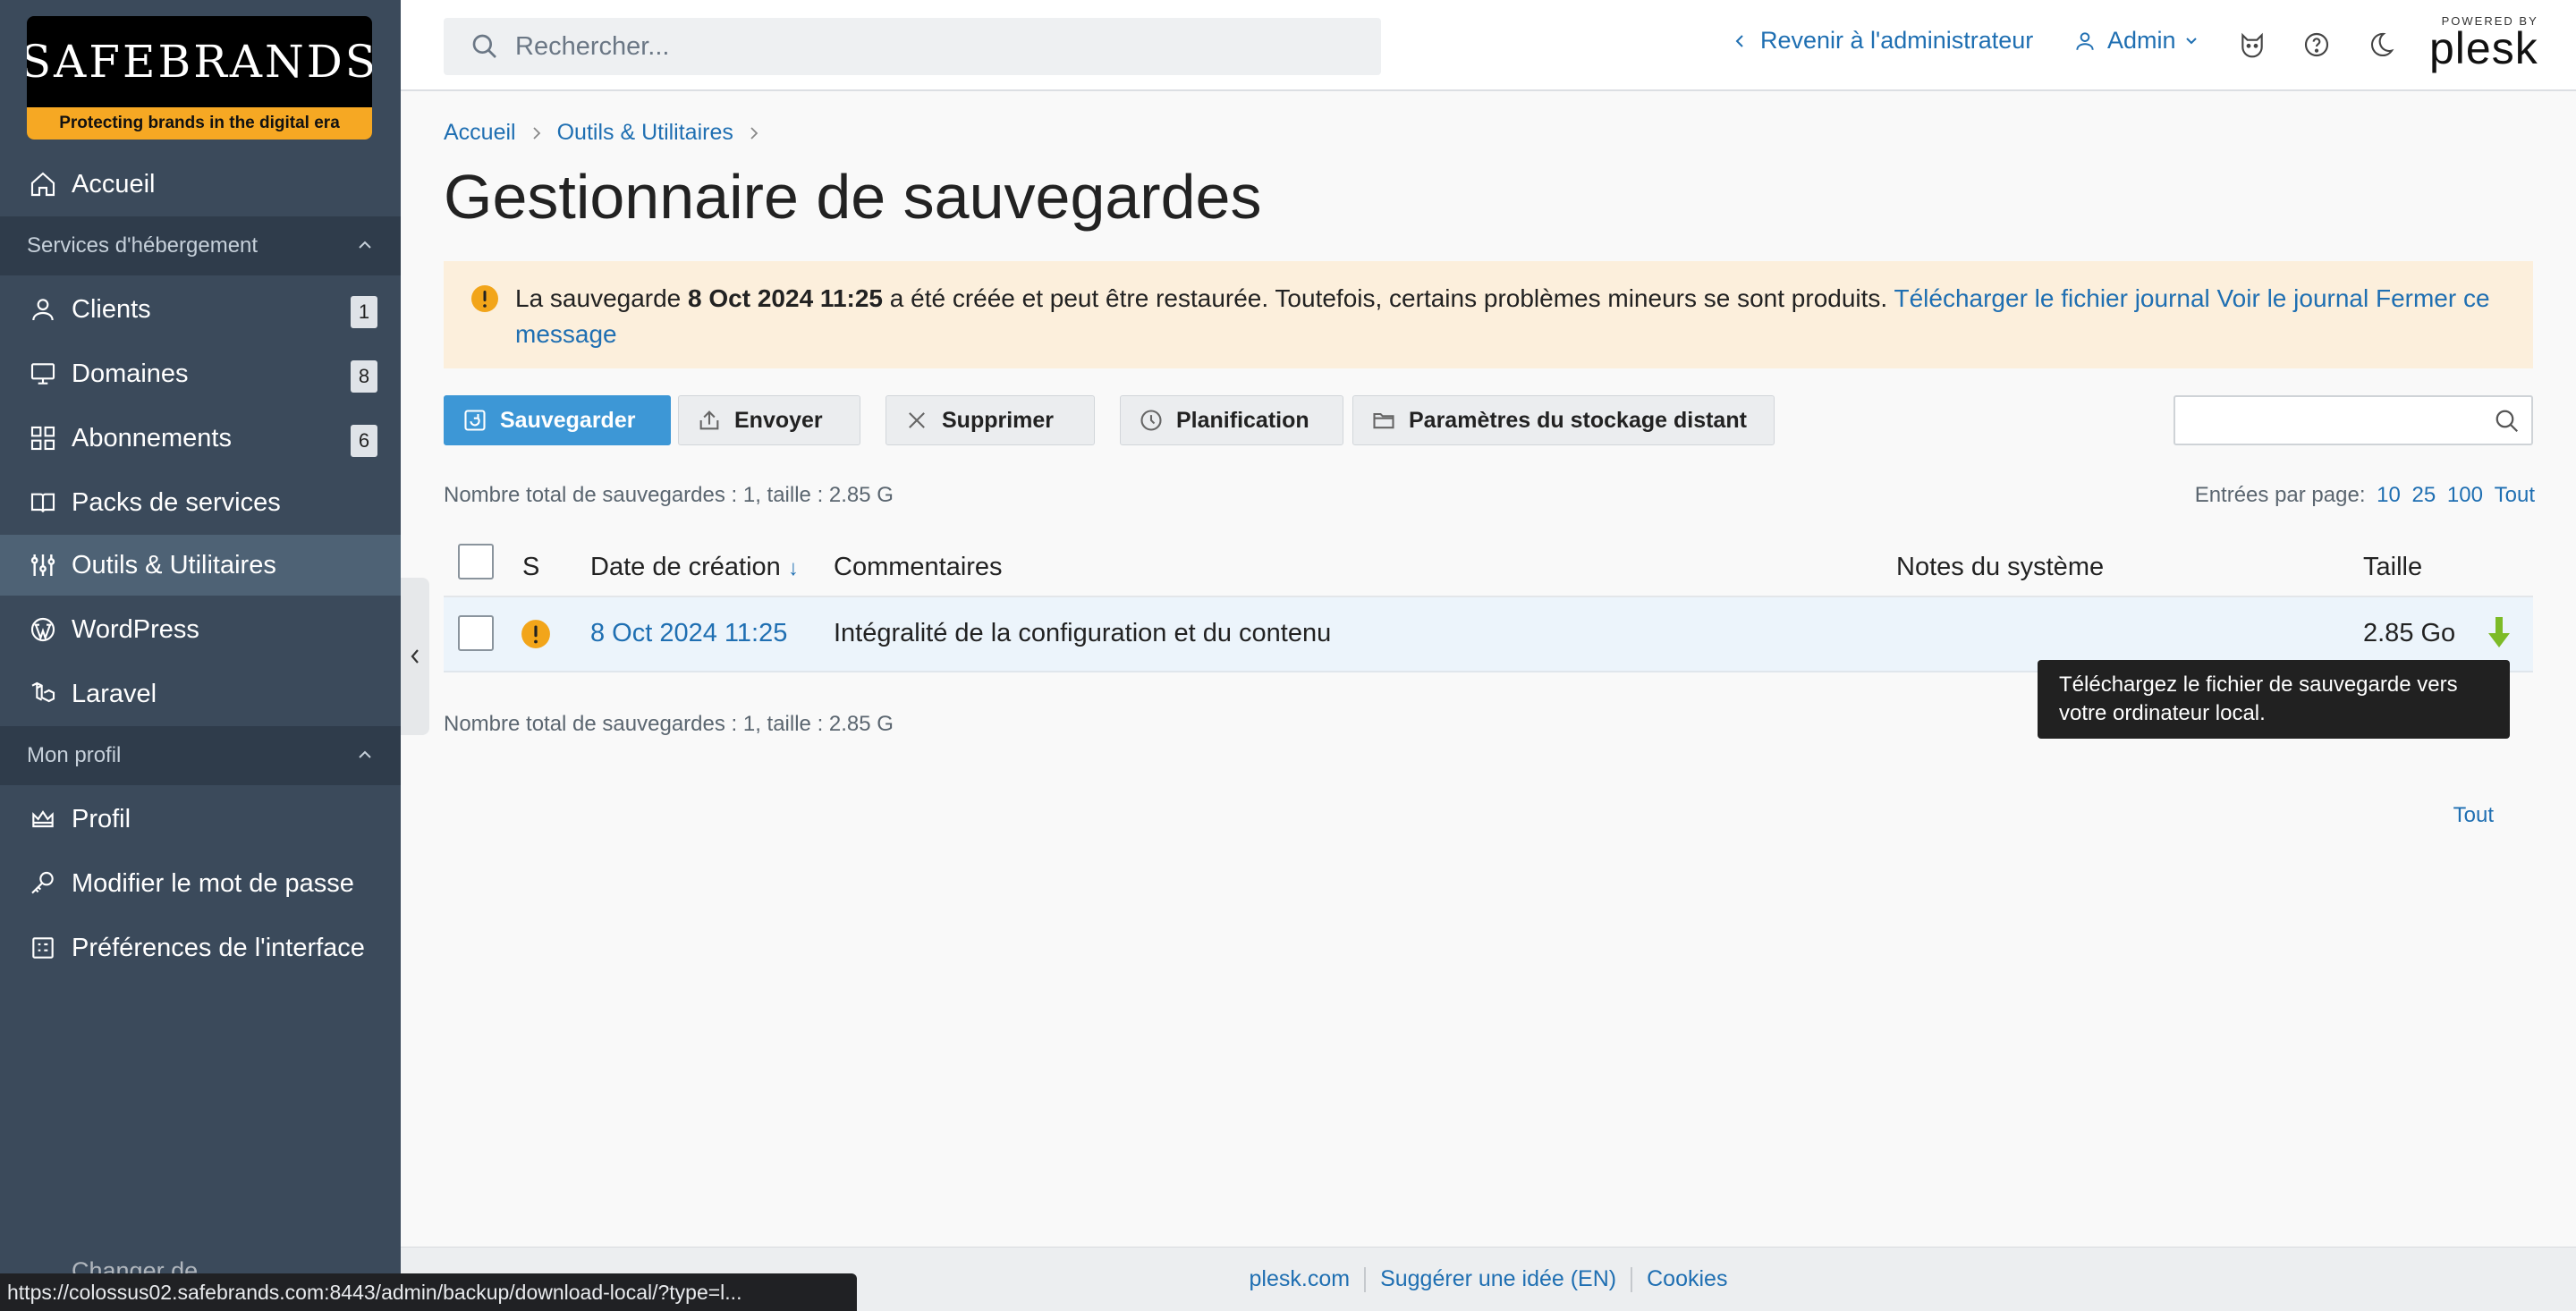 Image resolution: width=2576 pixels, height=1311 pixels. I want to click on footer-link-cookies: Cookies, so click(1686, 1279).